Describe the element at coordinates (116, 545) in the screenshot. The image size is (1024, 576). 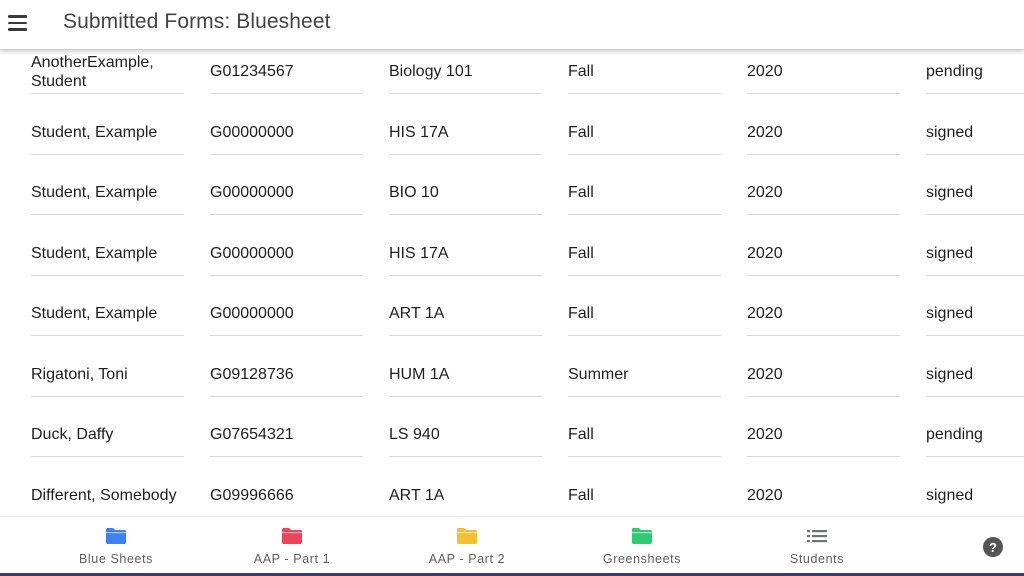
I see `nav-item-blue-sheets: Blue Sheets` at that location.